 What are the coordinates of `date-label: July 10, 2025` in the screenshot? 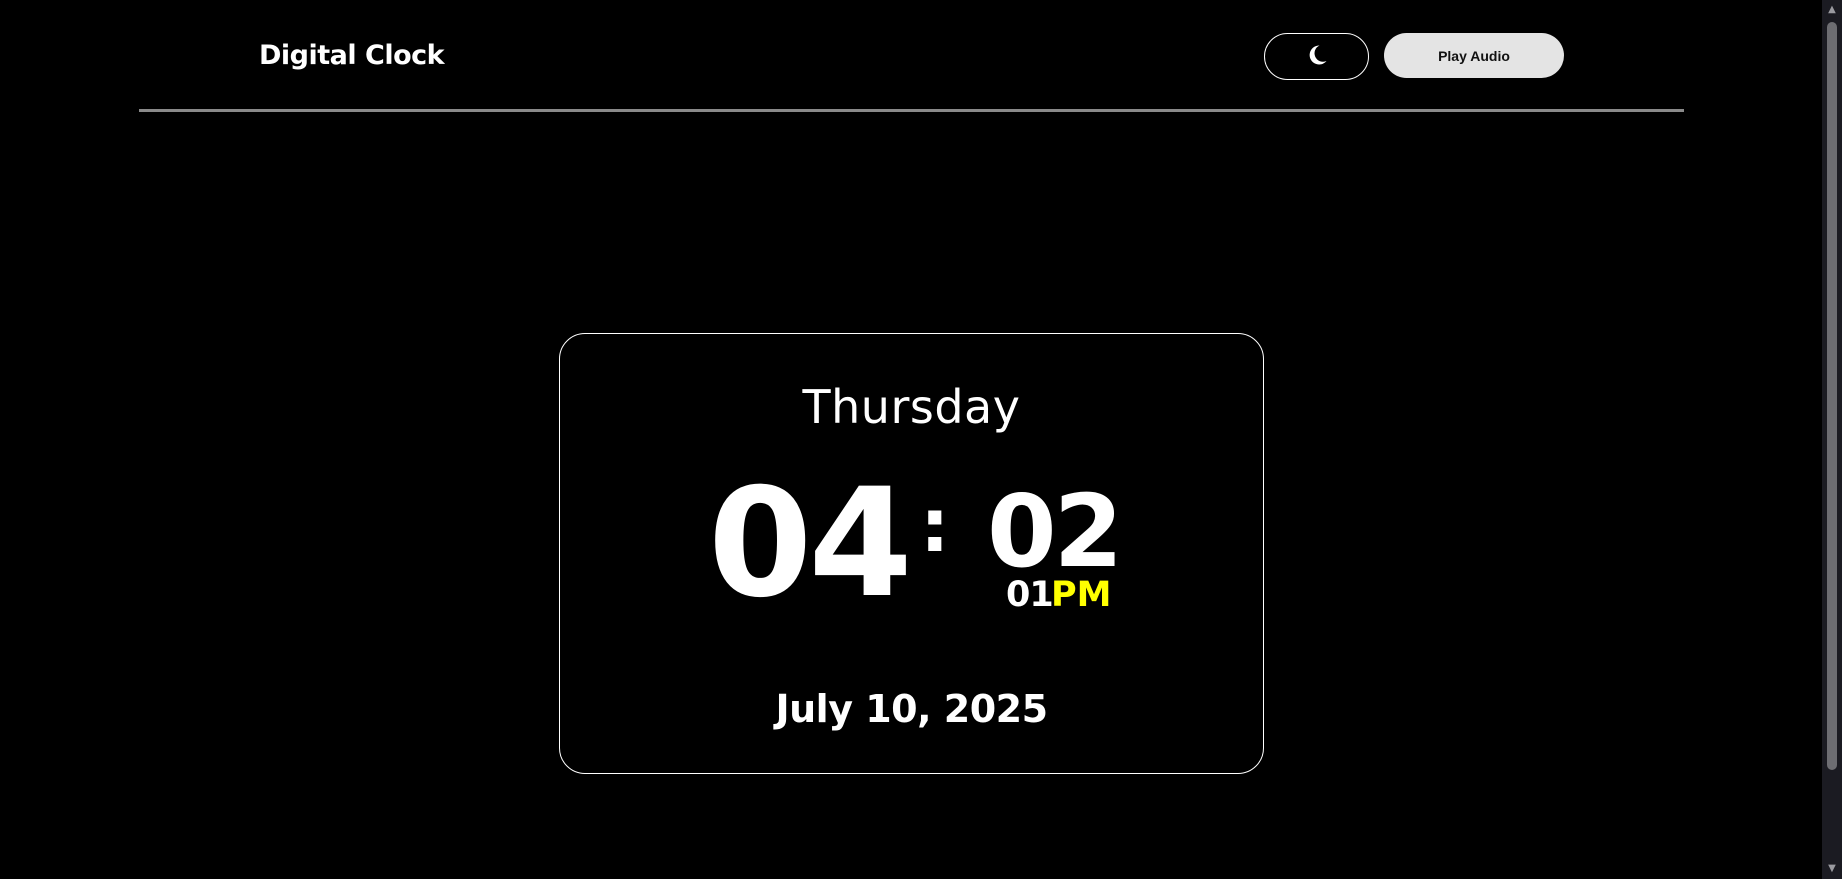 It's located at (911, 709).